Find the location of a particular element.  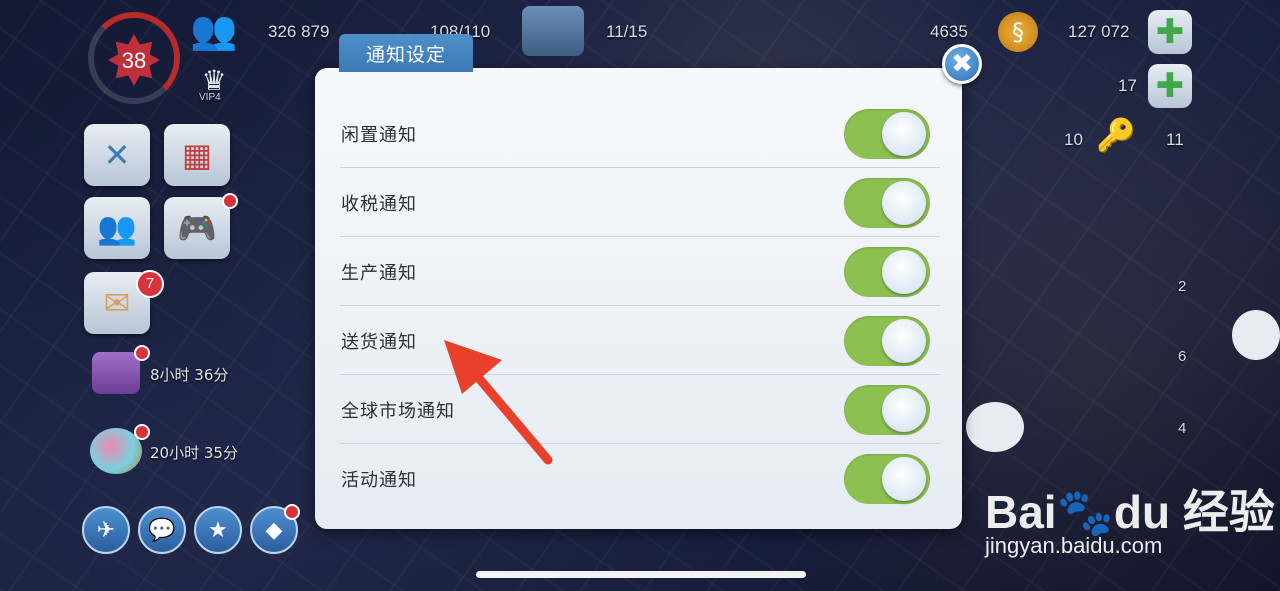

settings-tools-button: ✕ is located at coordinates (117, 155).